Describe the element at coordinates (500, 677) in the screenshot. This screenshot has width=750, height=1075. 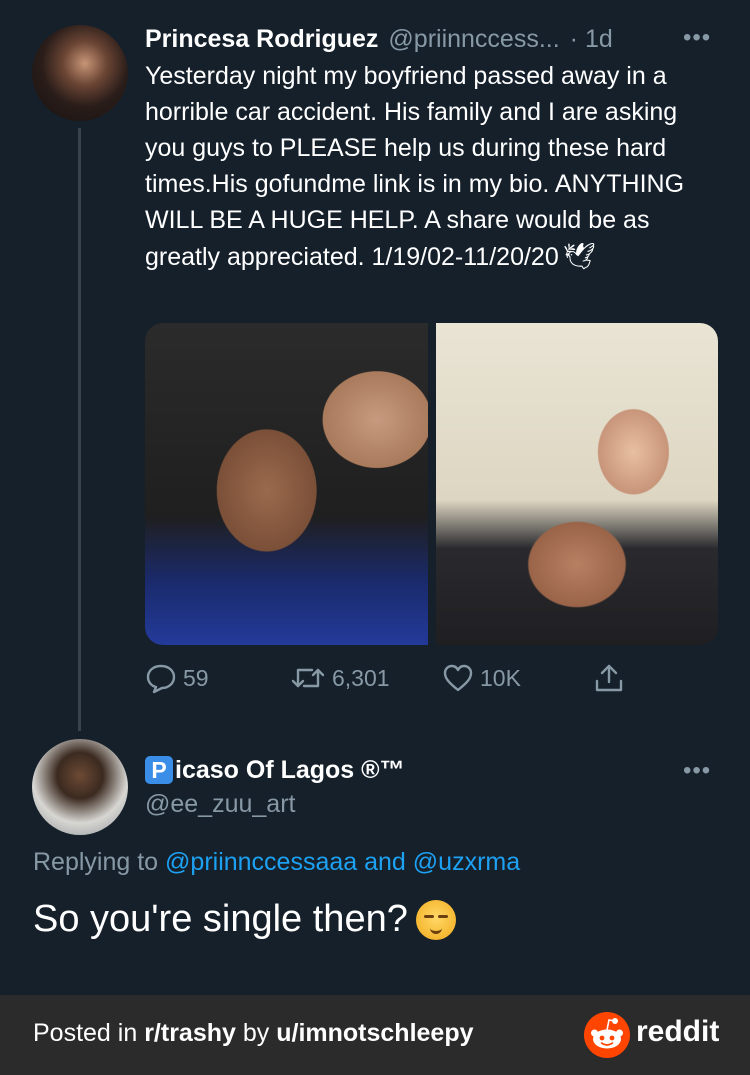
I see `like-count: 10K` at that location.